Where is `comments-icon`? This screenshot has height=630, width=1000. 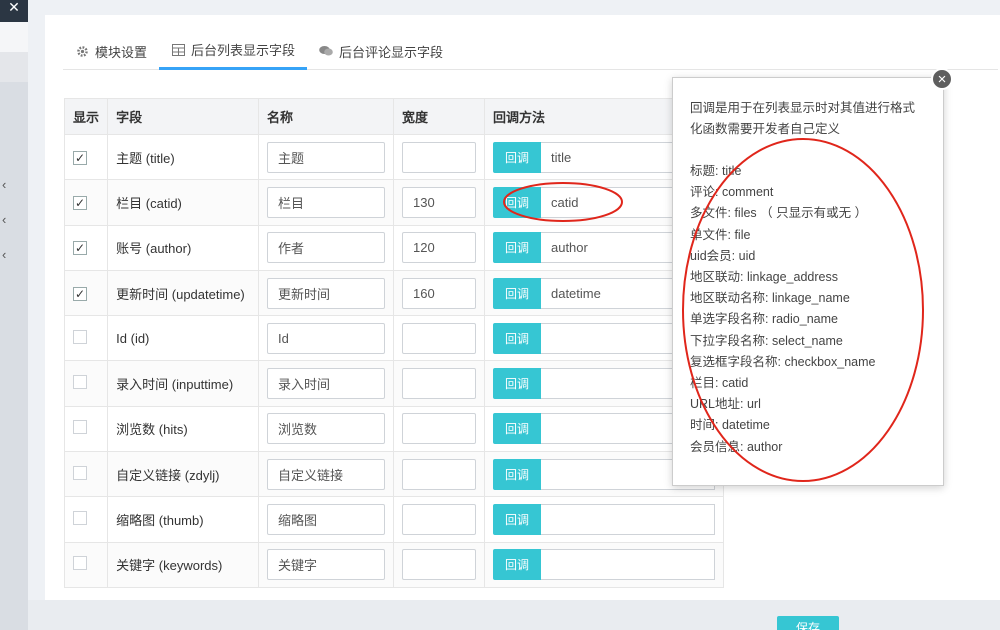
comments-icon is located at coordinates (326, 51).